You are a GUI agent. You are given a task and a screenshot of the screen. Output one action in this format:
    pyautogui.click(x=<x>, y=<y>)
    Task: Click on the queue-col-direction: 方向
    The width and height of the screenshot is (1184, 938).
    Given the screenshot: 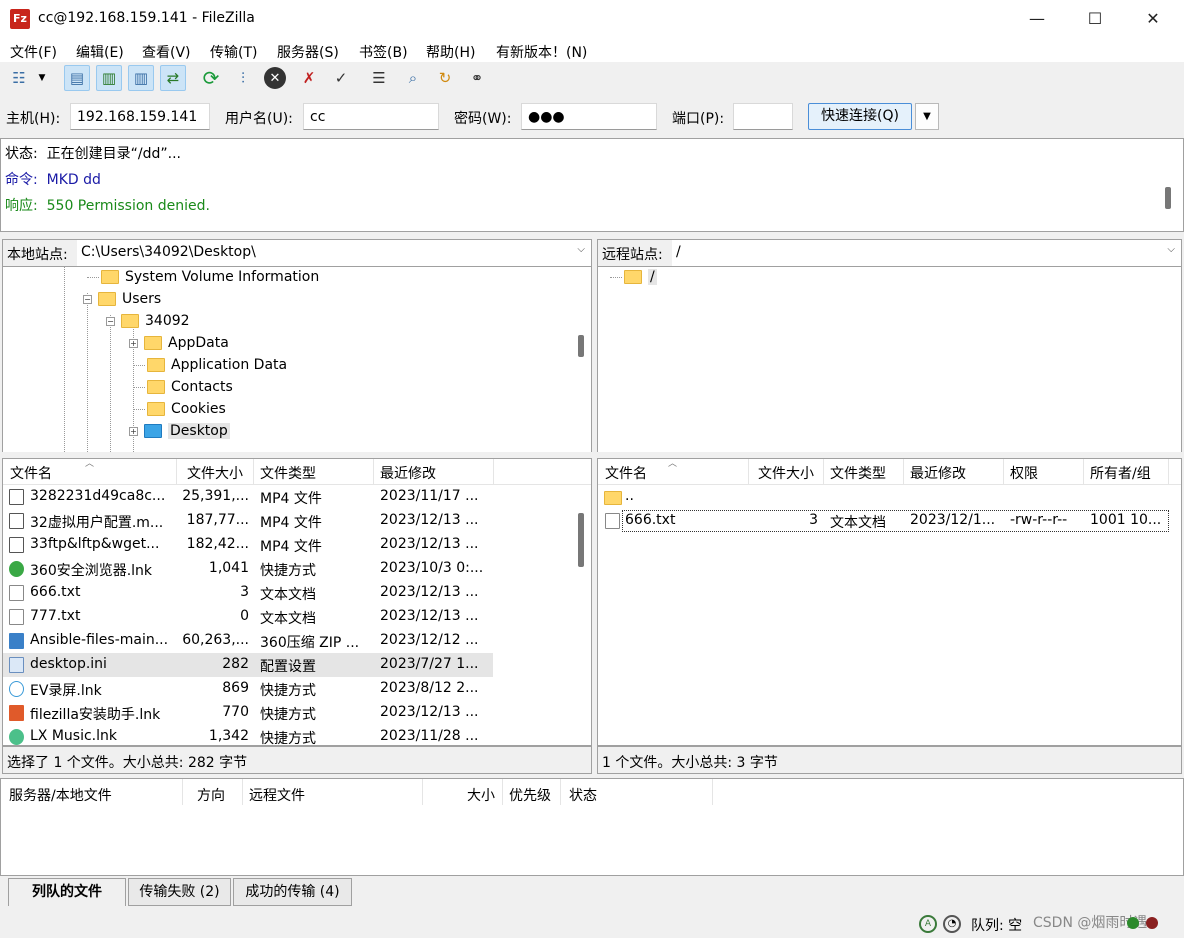 What is the action you would take?
    pyautogui.click(x=211, y=795)
    